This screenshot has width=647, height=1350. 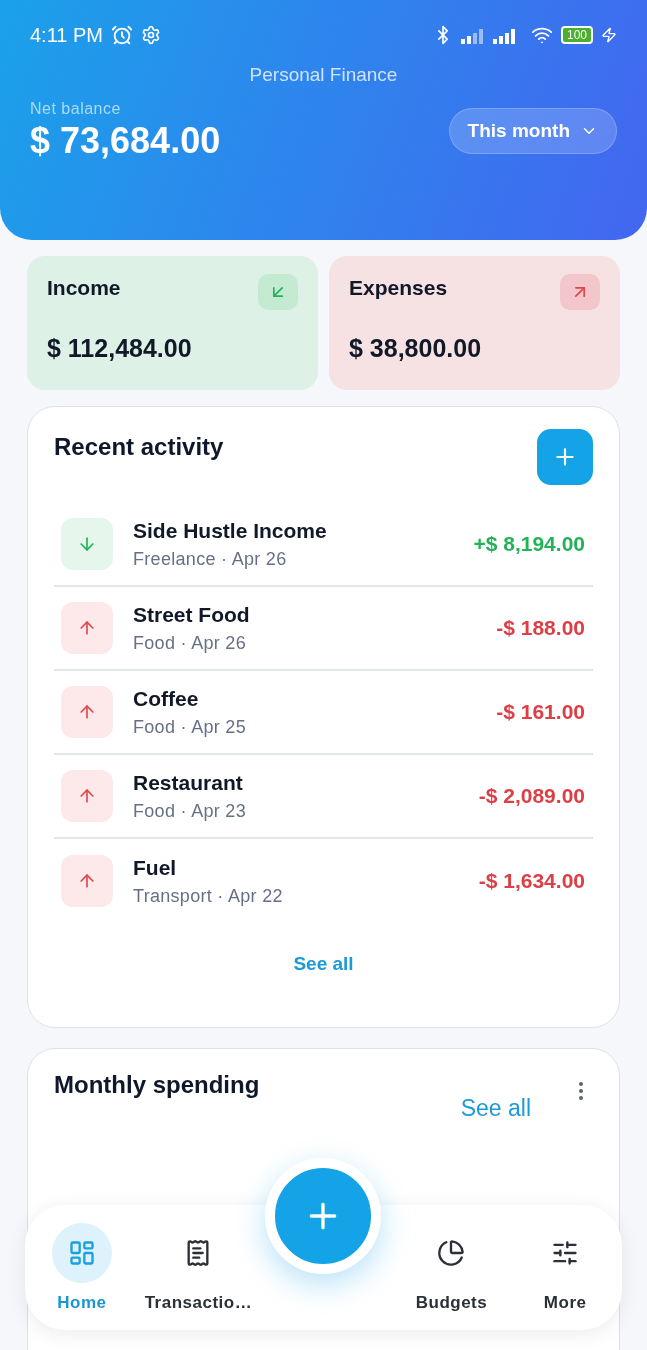 What do you see at coordinates (580, 292) in the screenshot?
I see `arrow-up-right-icon` at bounding box center [580, 292].